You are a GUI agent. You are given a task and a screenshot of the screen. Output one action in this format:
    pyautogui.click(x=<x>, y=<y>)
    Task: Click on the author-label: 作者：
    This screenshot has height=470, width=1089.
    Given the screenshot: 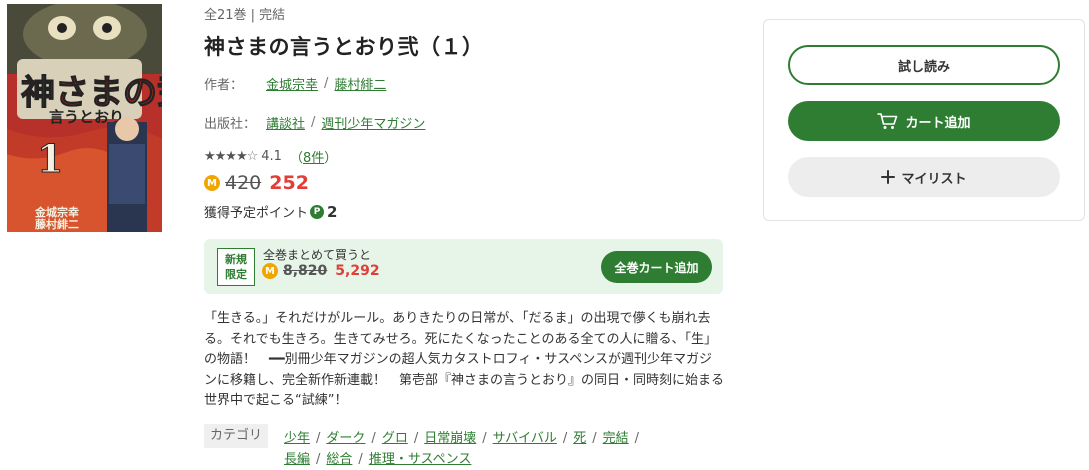 What is the action you would take?
    pyautogui.click(x=224, y=85)
    